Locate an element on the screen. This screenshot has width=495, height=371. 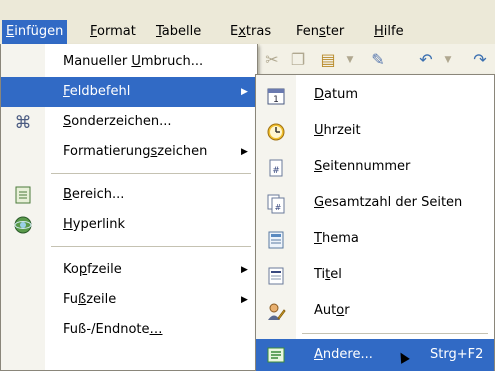
other-fields-icon is located at coordinates (276, 355).